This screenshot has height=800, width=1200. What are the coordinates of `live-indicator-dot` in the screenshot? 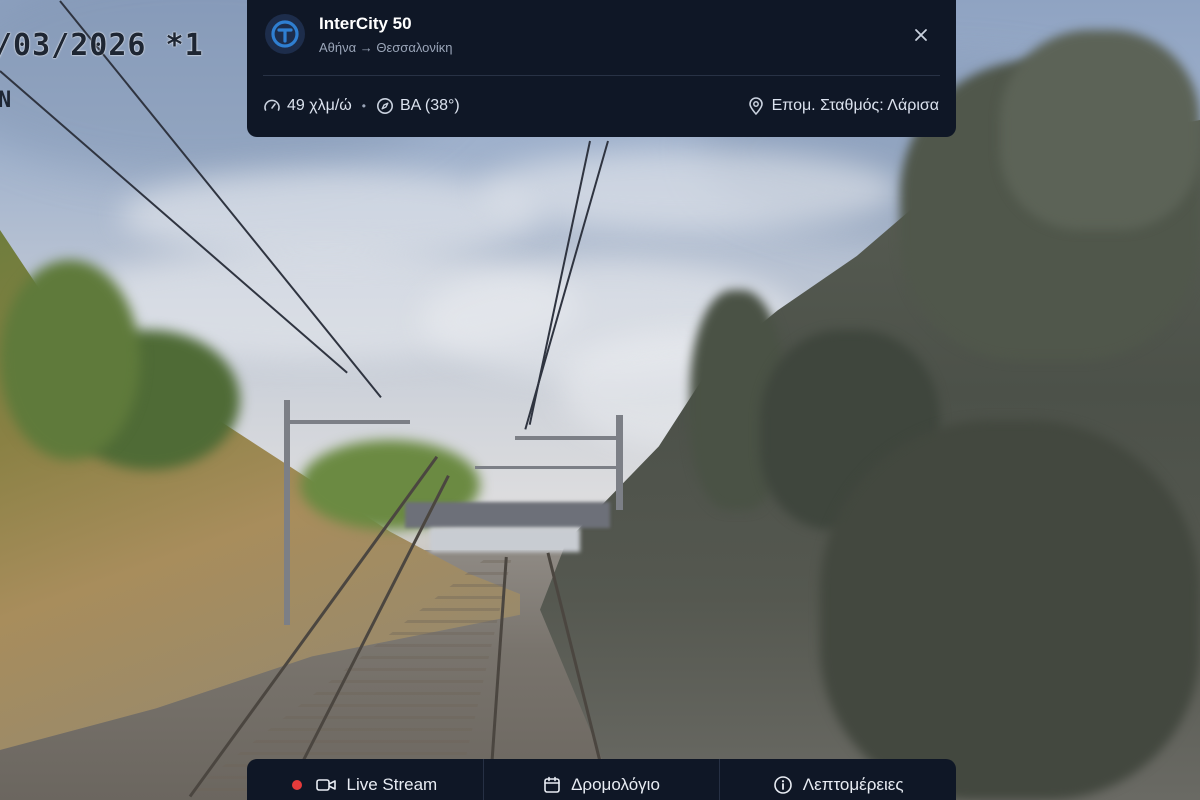 It's located at (297, 784).